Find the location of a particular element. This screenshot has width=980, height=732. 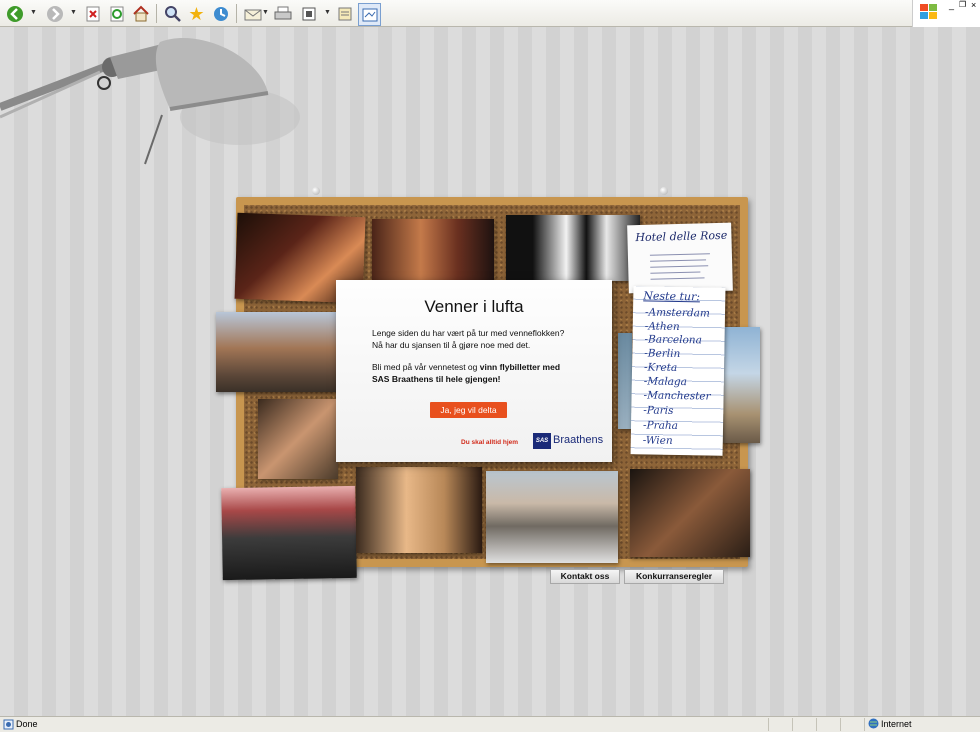

history-icon is located at coordinates (220, 13).